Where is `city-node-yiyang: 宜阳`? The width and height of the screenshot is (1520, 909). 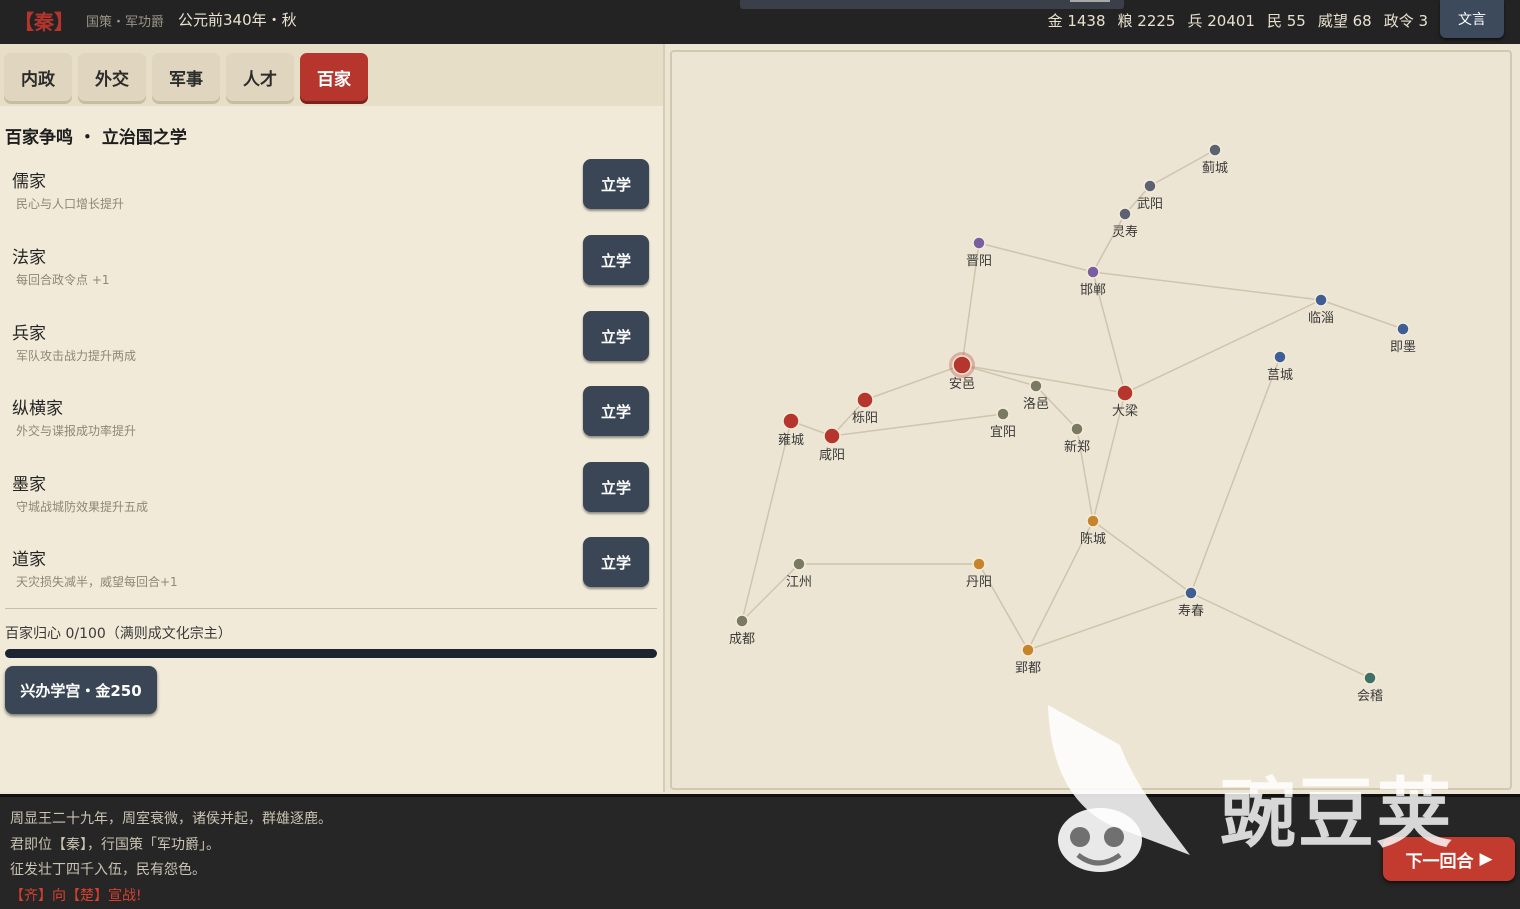 city-node-yiyang: 宜阳 is located at coordinates (1003, 423).